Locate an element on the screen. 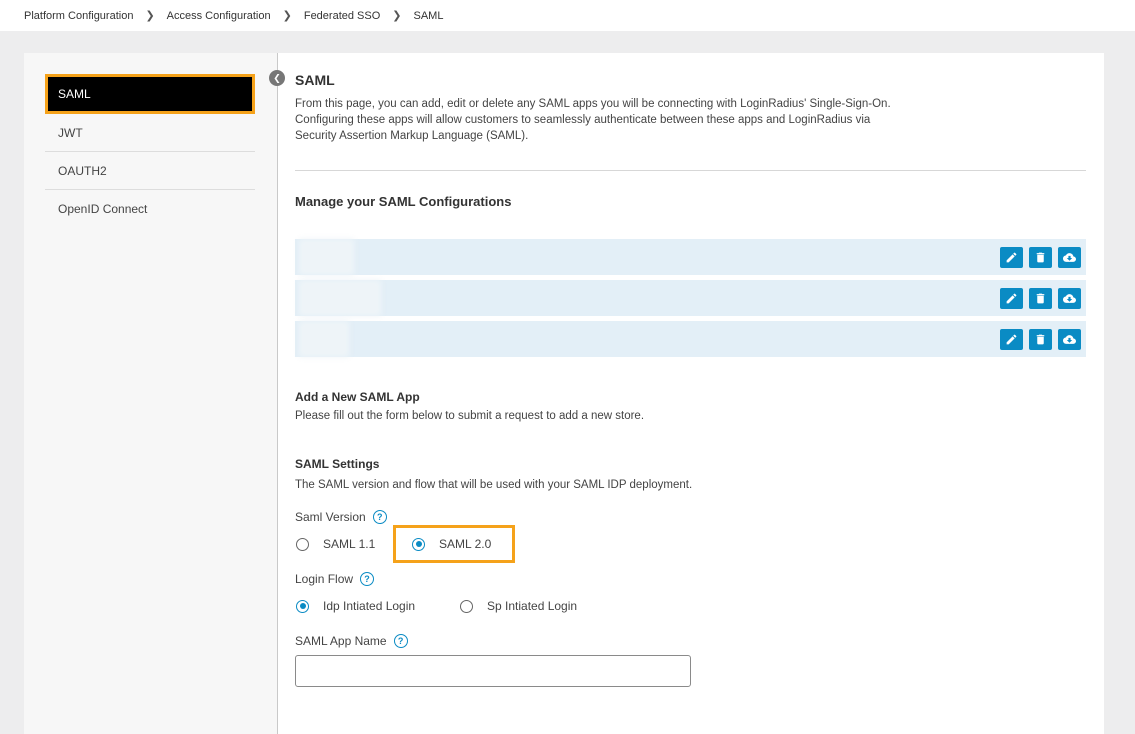 This screenshot has width=1135, height=734. manage-title: Manage your SAML Configurations is located at coordinates (403, 201).